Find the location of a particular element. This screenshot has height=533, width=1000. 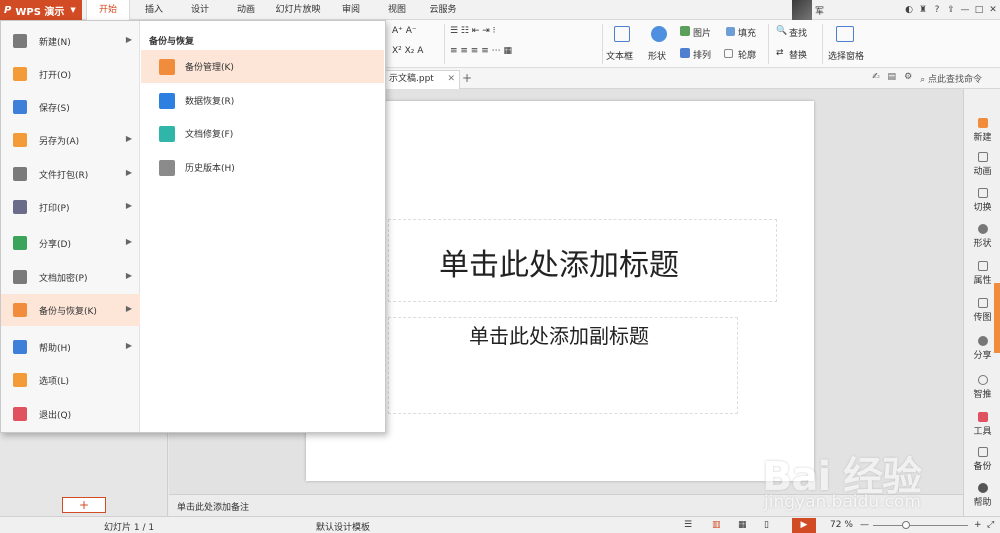

notes-toggle-icon: ☰ is located at coordinates (688, 525).